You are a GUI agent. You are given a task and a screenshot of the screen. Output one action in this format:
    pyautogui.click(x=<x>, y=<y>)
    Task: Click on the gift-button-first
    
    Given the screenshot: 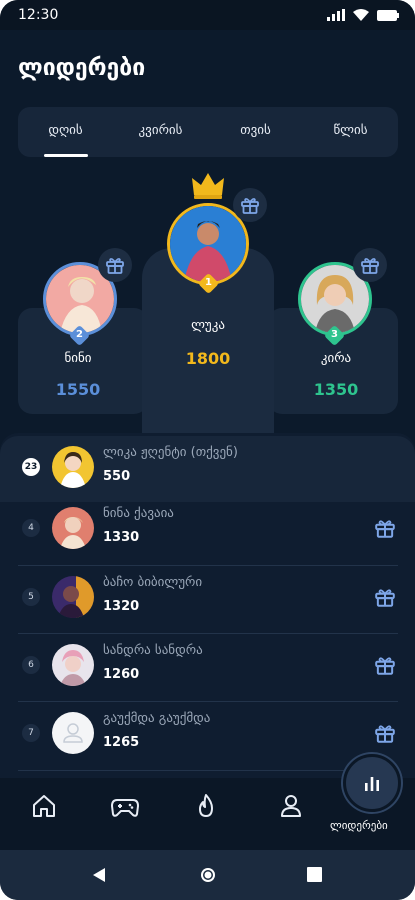 What is the action you would take?
    pyautogui.click(x=250, y=205)
    